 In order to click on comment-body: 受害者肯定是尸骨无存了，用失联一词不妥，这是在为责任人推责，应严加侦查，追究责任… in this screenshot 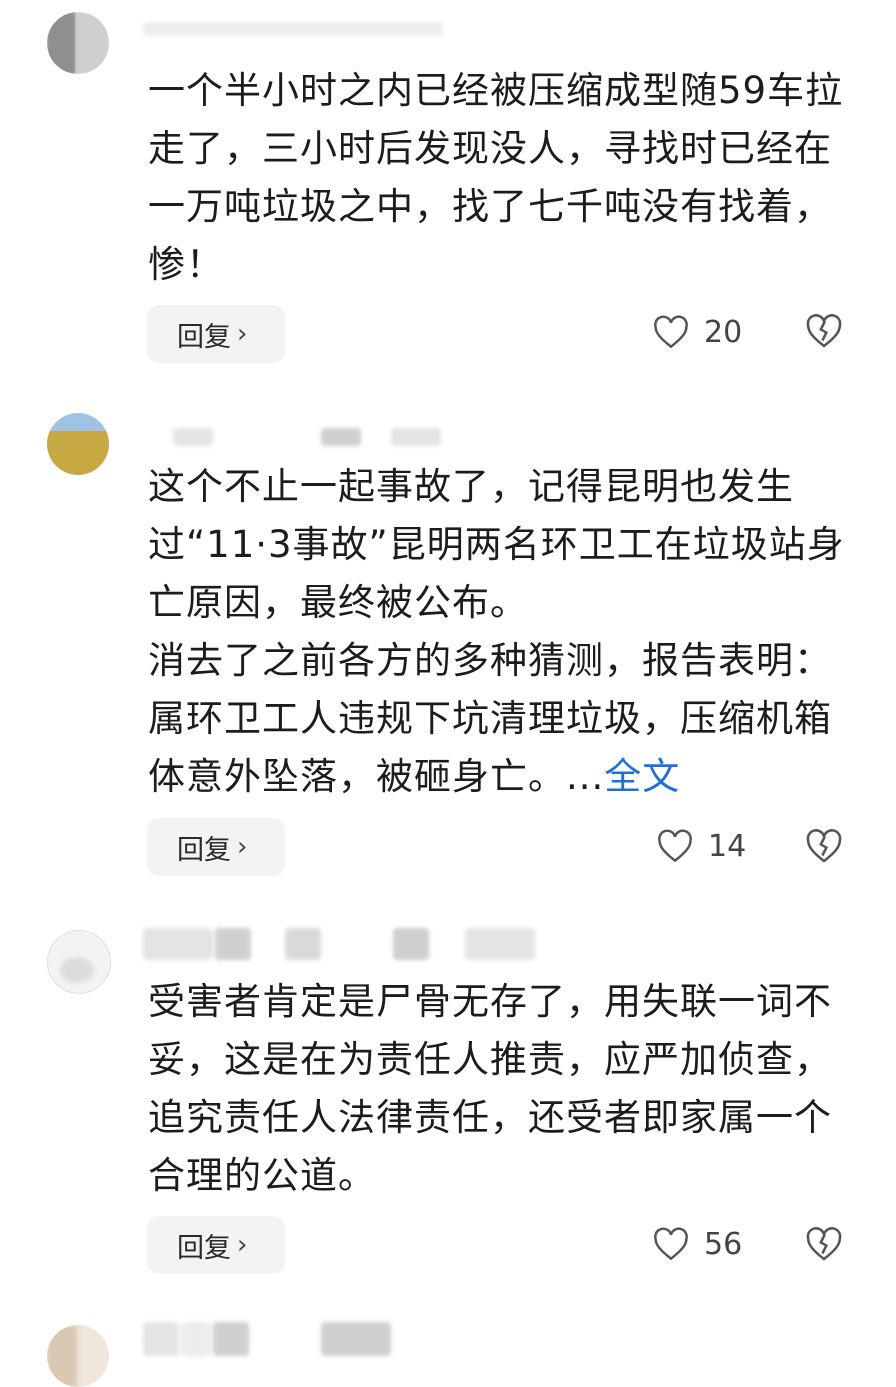, I will do `click(490, 1088)`.